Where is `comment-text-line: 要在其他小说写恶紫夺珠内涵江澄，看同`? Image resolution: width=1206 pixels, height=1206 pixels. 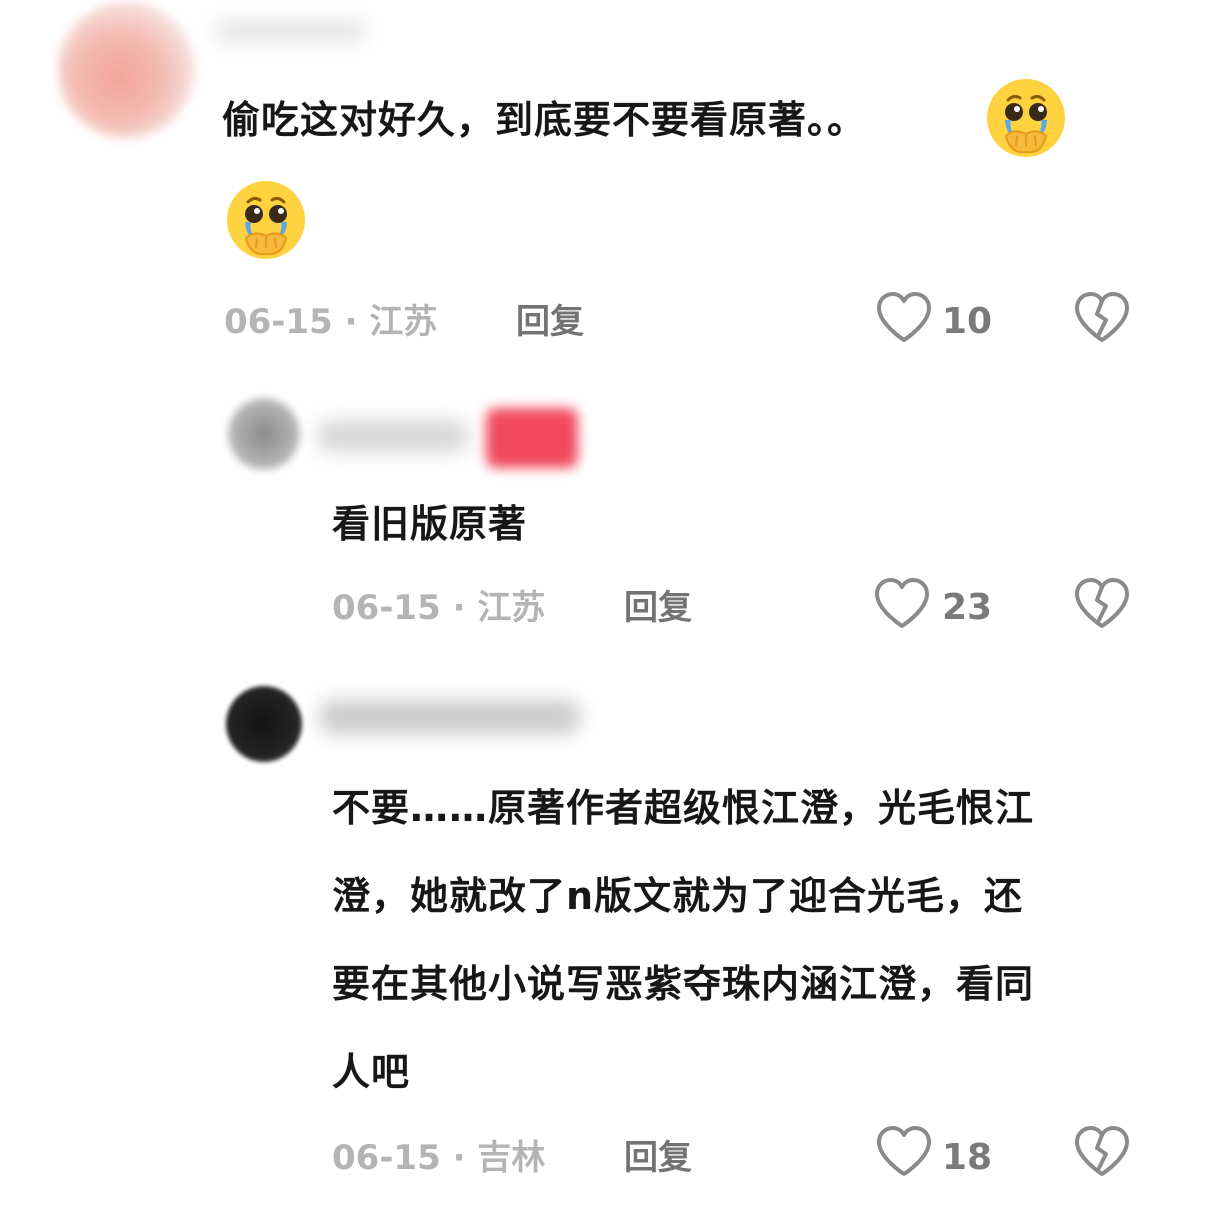
comment-text-line: 要在其他小说写恶紫夺珠内涵江澄，看同 is located at coordinates (683, 984).